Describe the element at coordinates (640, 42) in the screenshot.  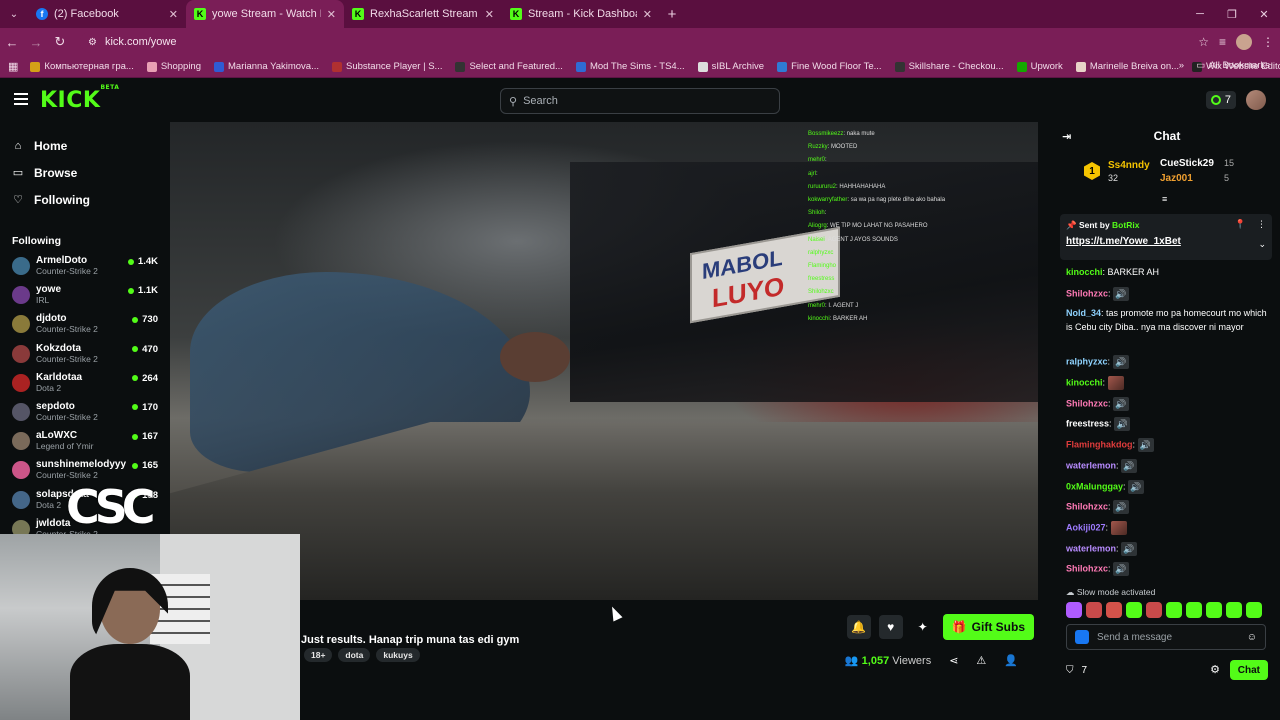
I see `url-bar: ⚙ kick.com/yowe` at that location.